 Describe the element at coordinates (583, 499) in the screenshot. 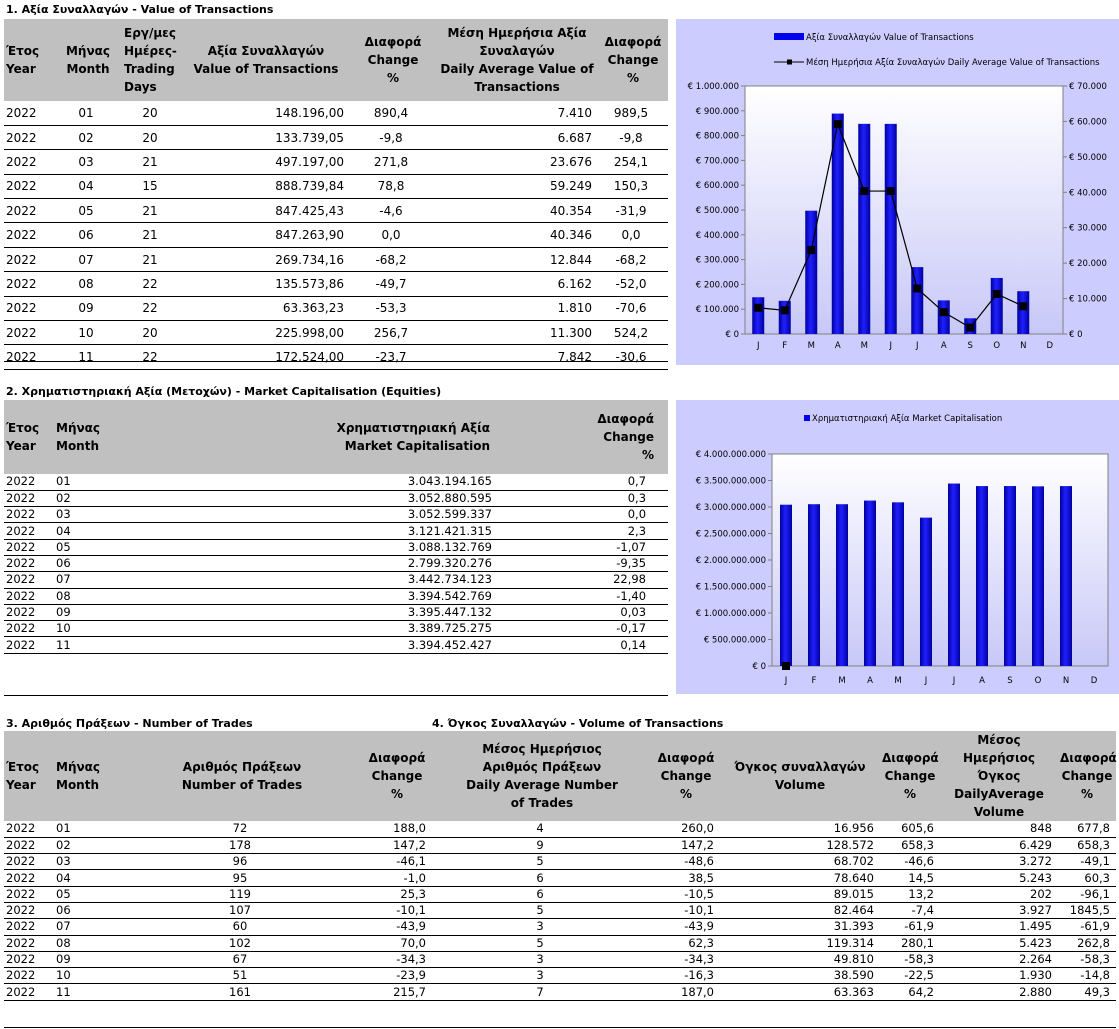

I see `table-cell: 0,3` at that location.